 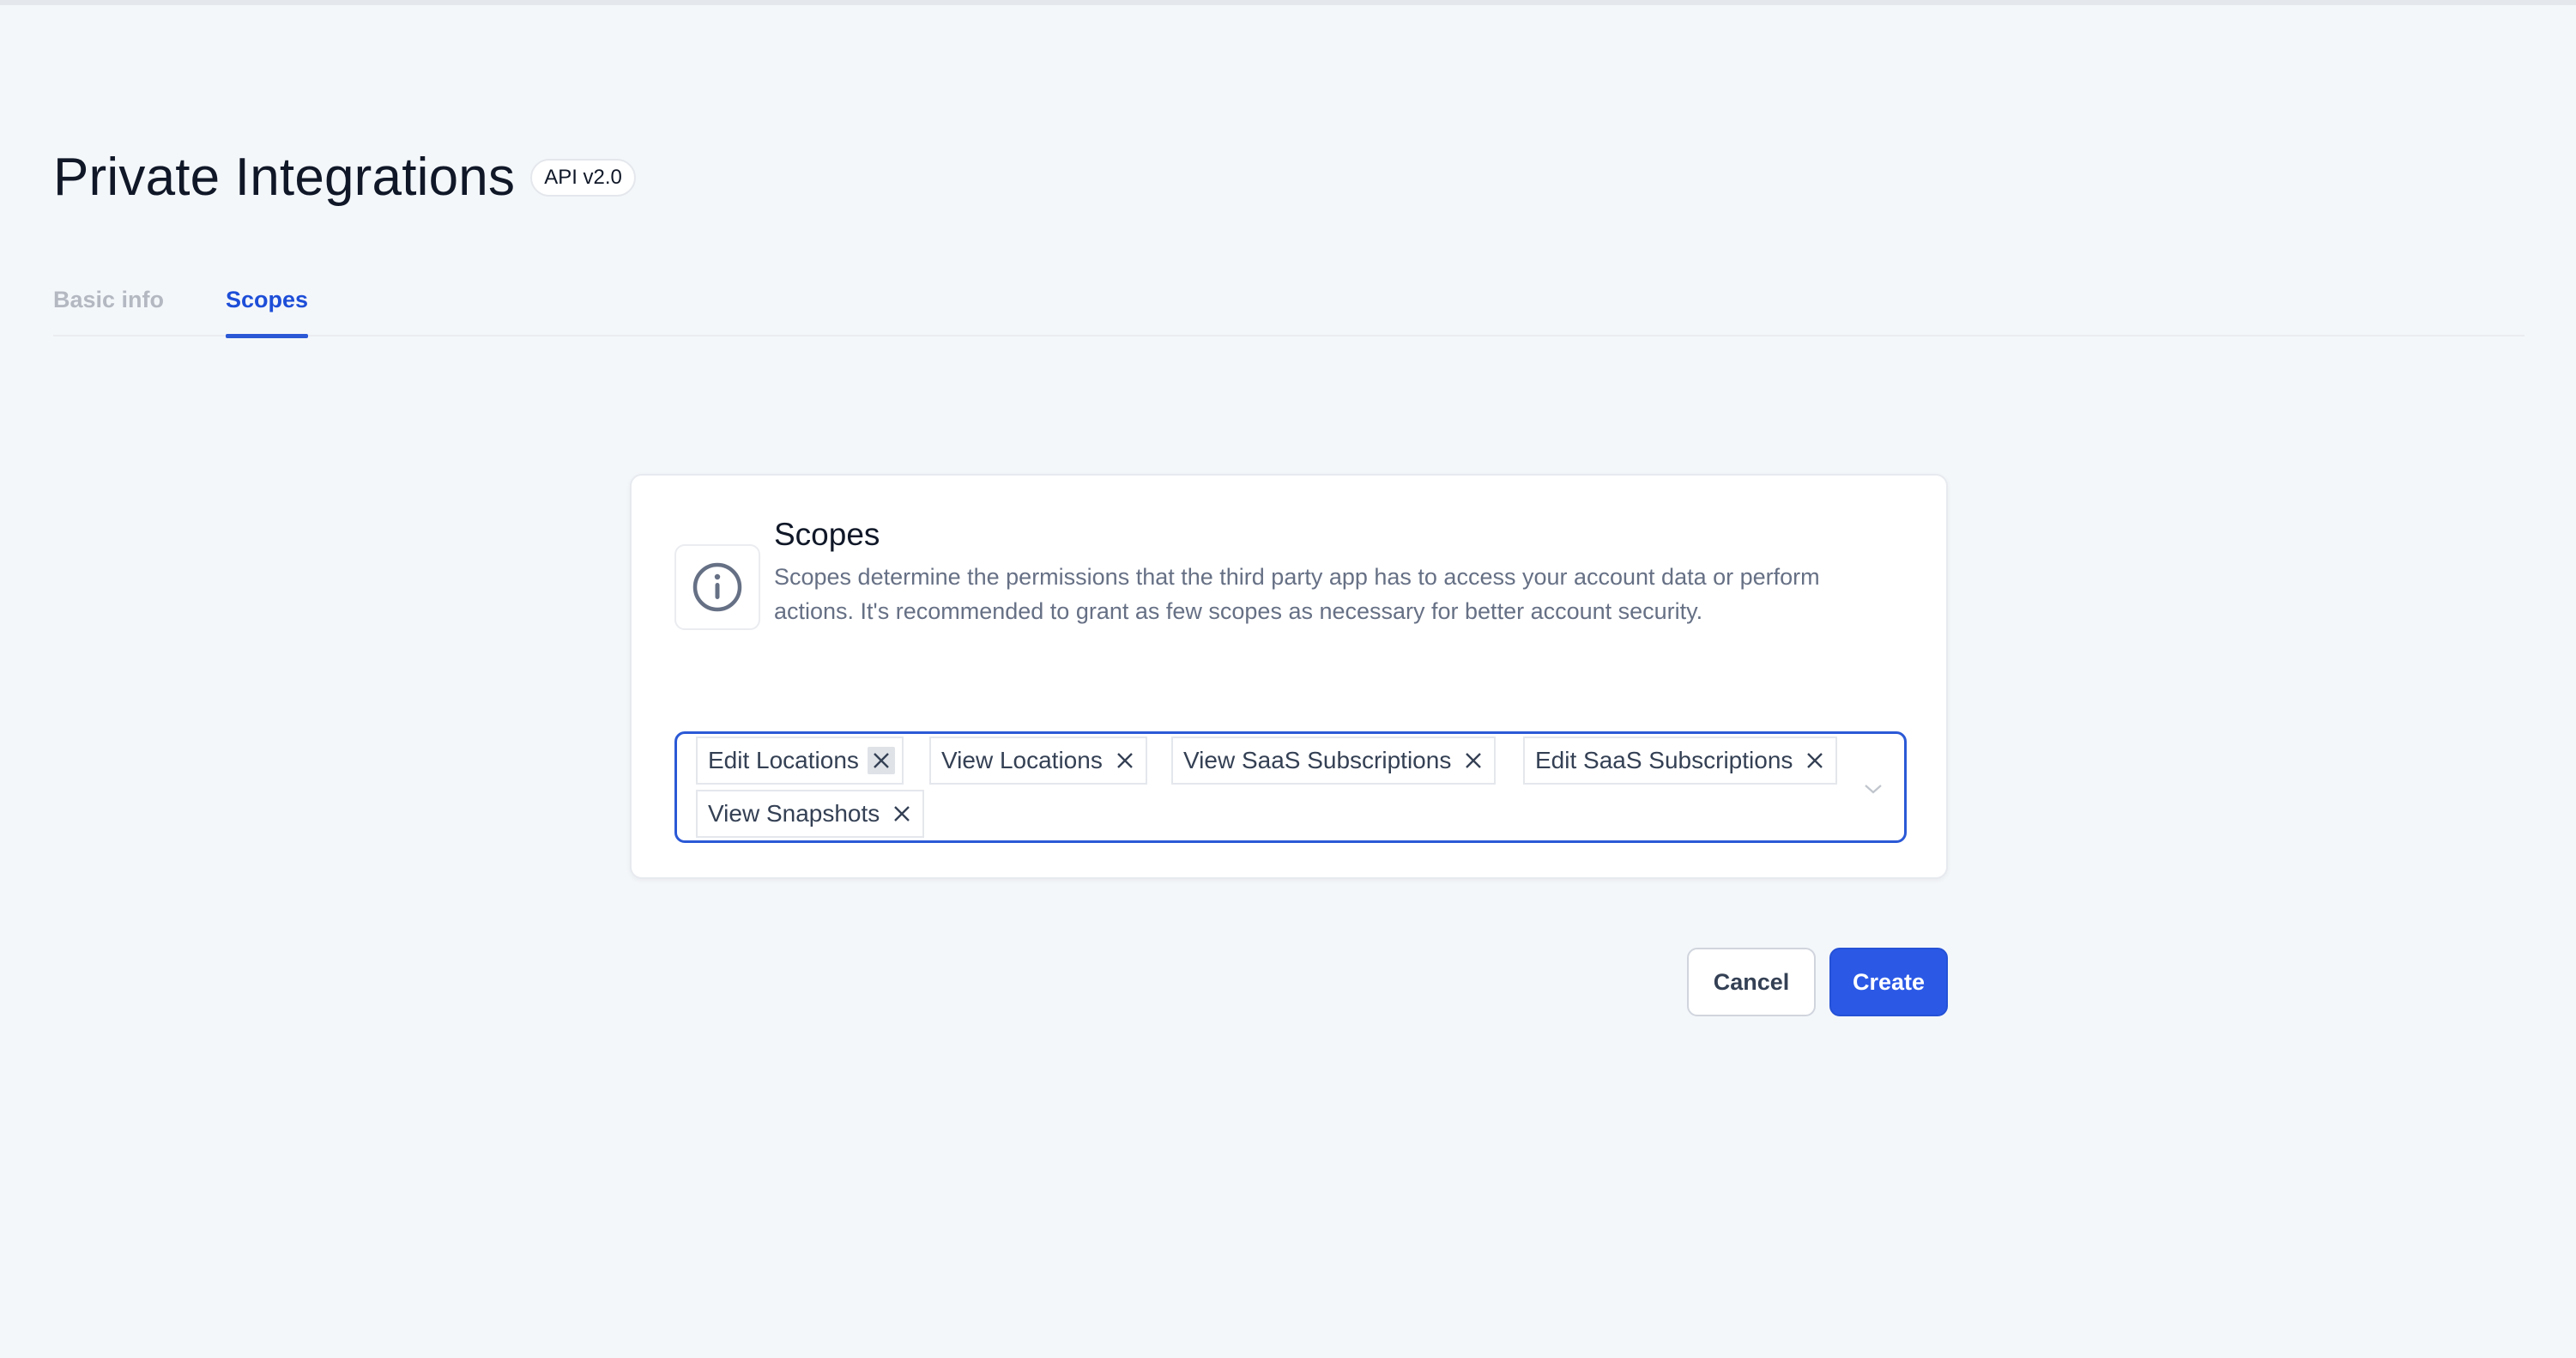 What do you see at coordinates (1873, 789) in the screenshot?
I see `chevron-down-icon` at bounding box center [1873, 789].